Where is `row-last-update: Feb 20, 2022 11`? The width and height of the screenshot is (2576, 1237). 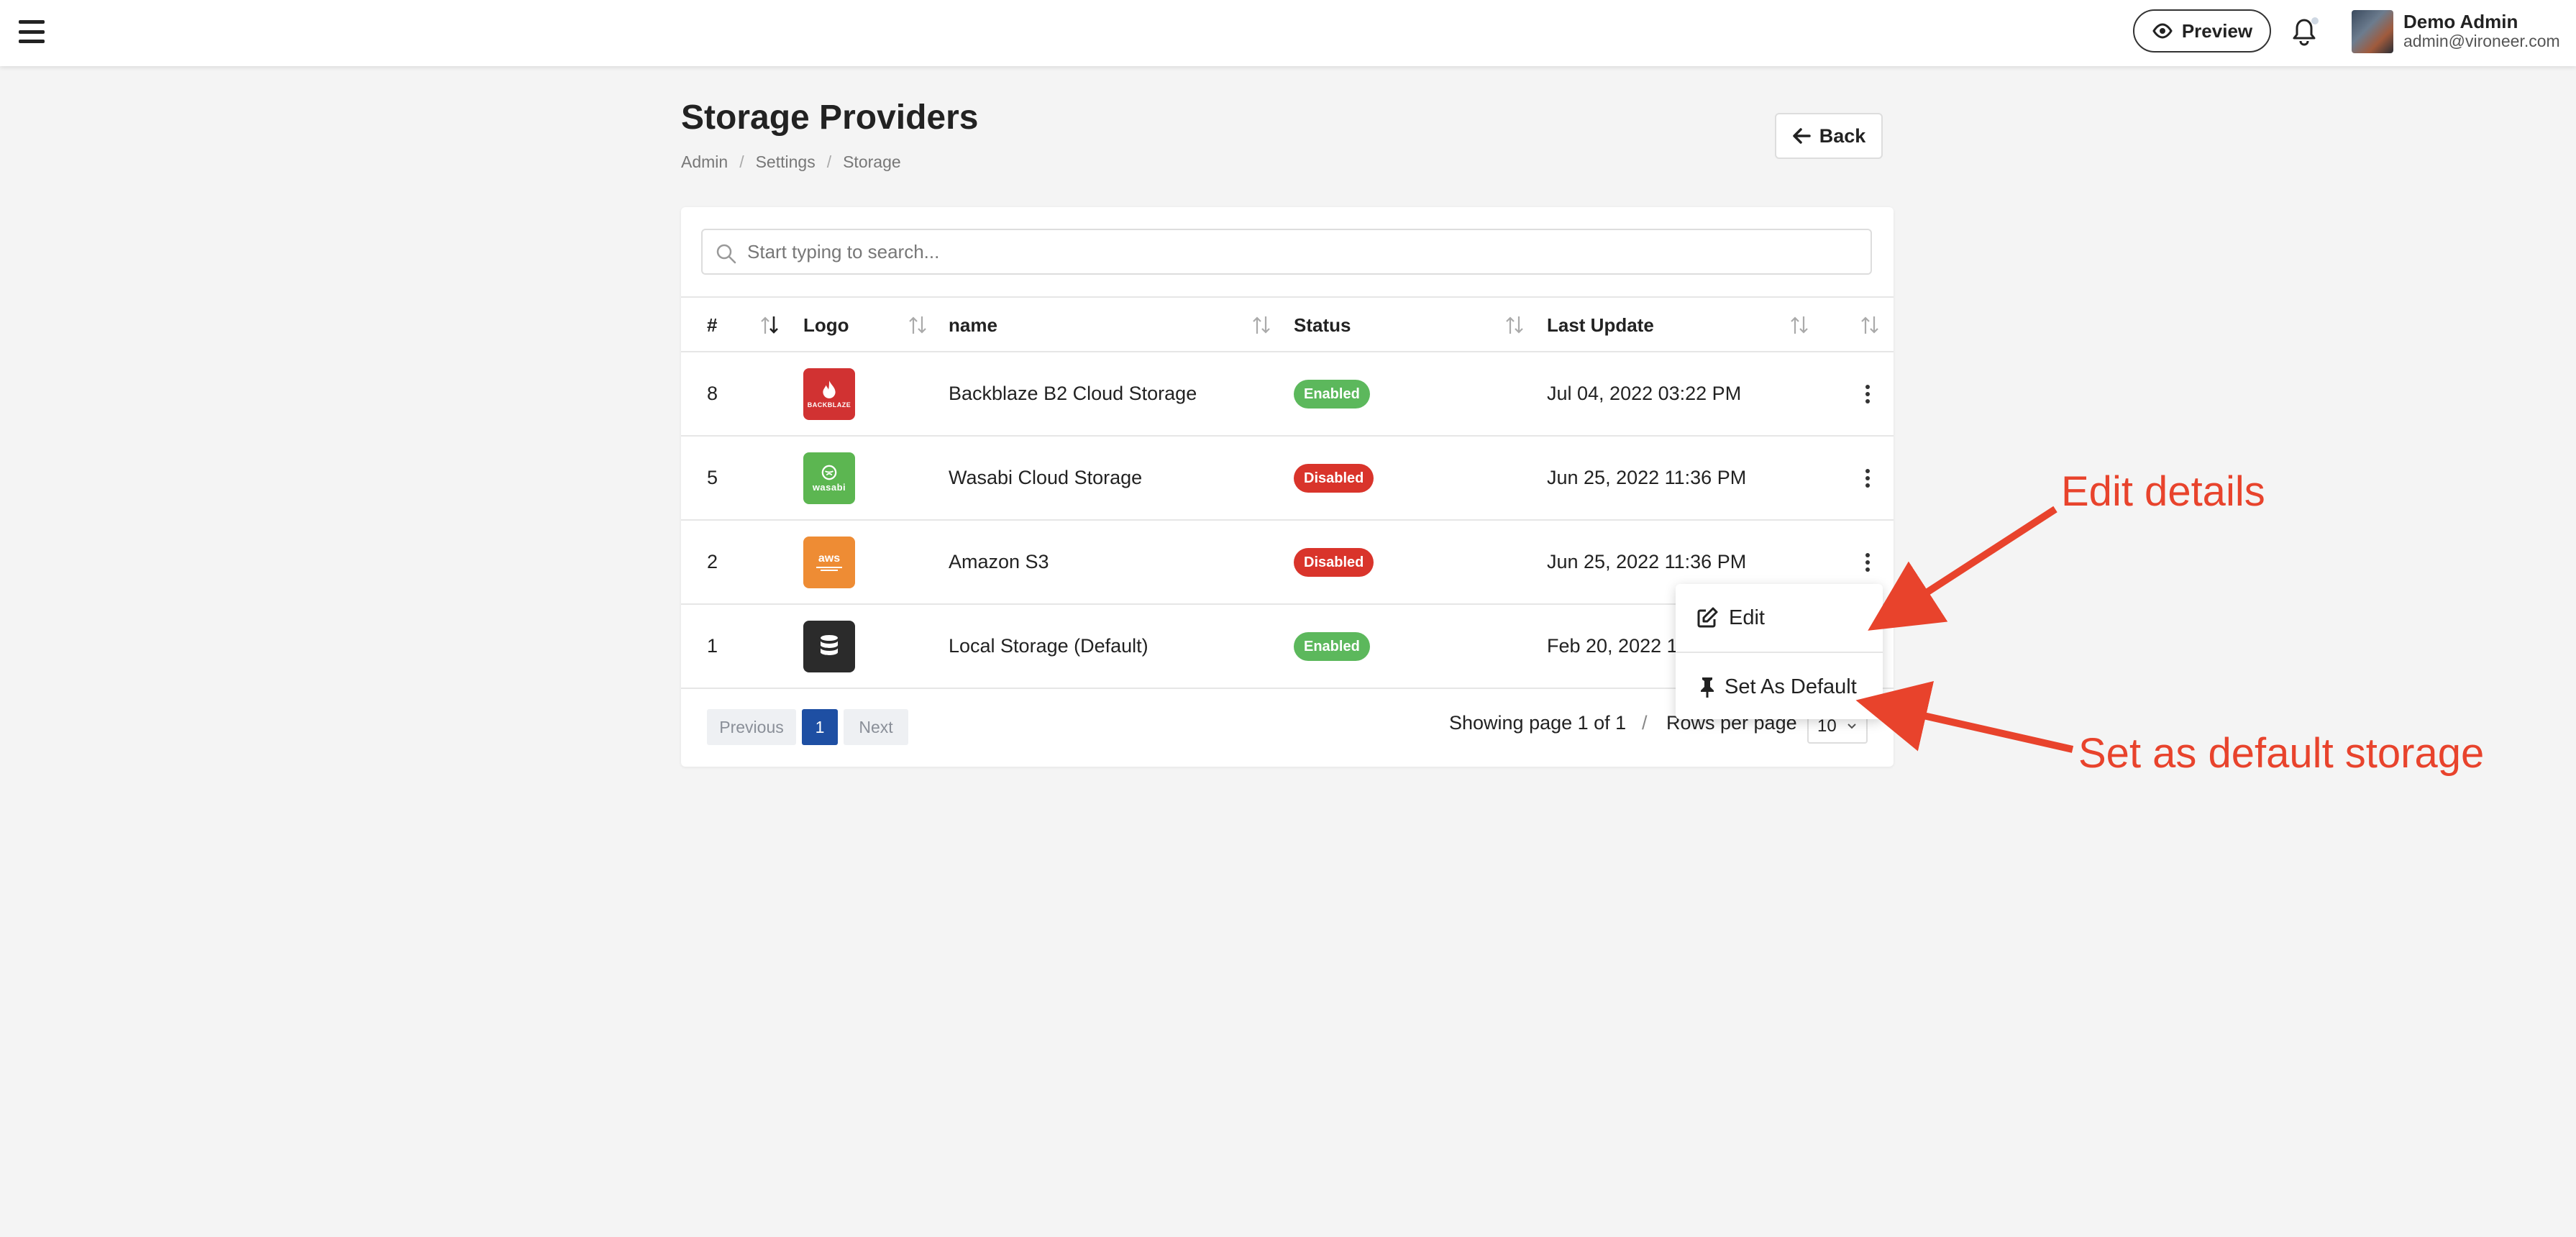
row-last-update: Feb 20, 2022 11 is located at coordinates (1617, 646).